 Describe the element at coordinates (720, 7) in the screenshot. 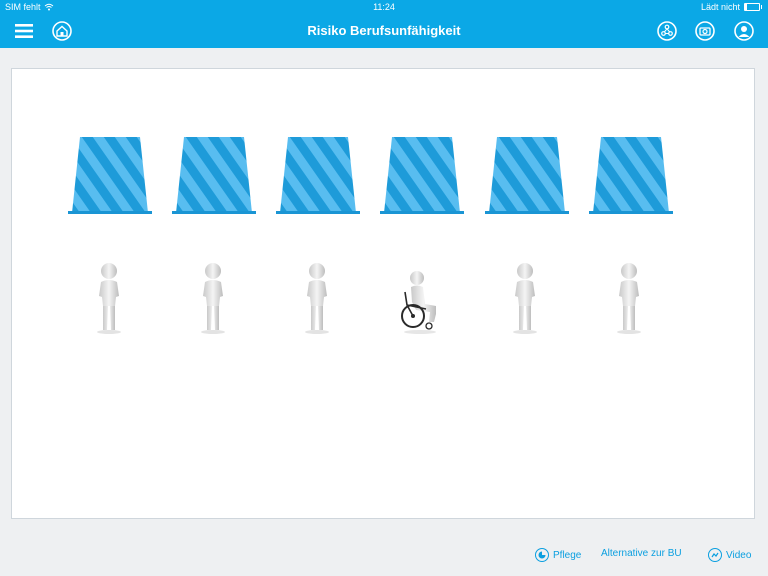

I see `battery-label: Lädt nicht` at that location.